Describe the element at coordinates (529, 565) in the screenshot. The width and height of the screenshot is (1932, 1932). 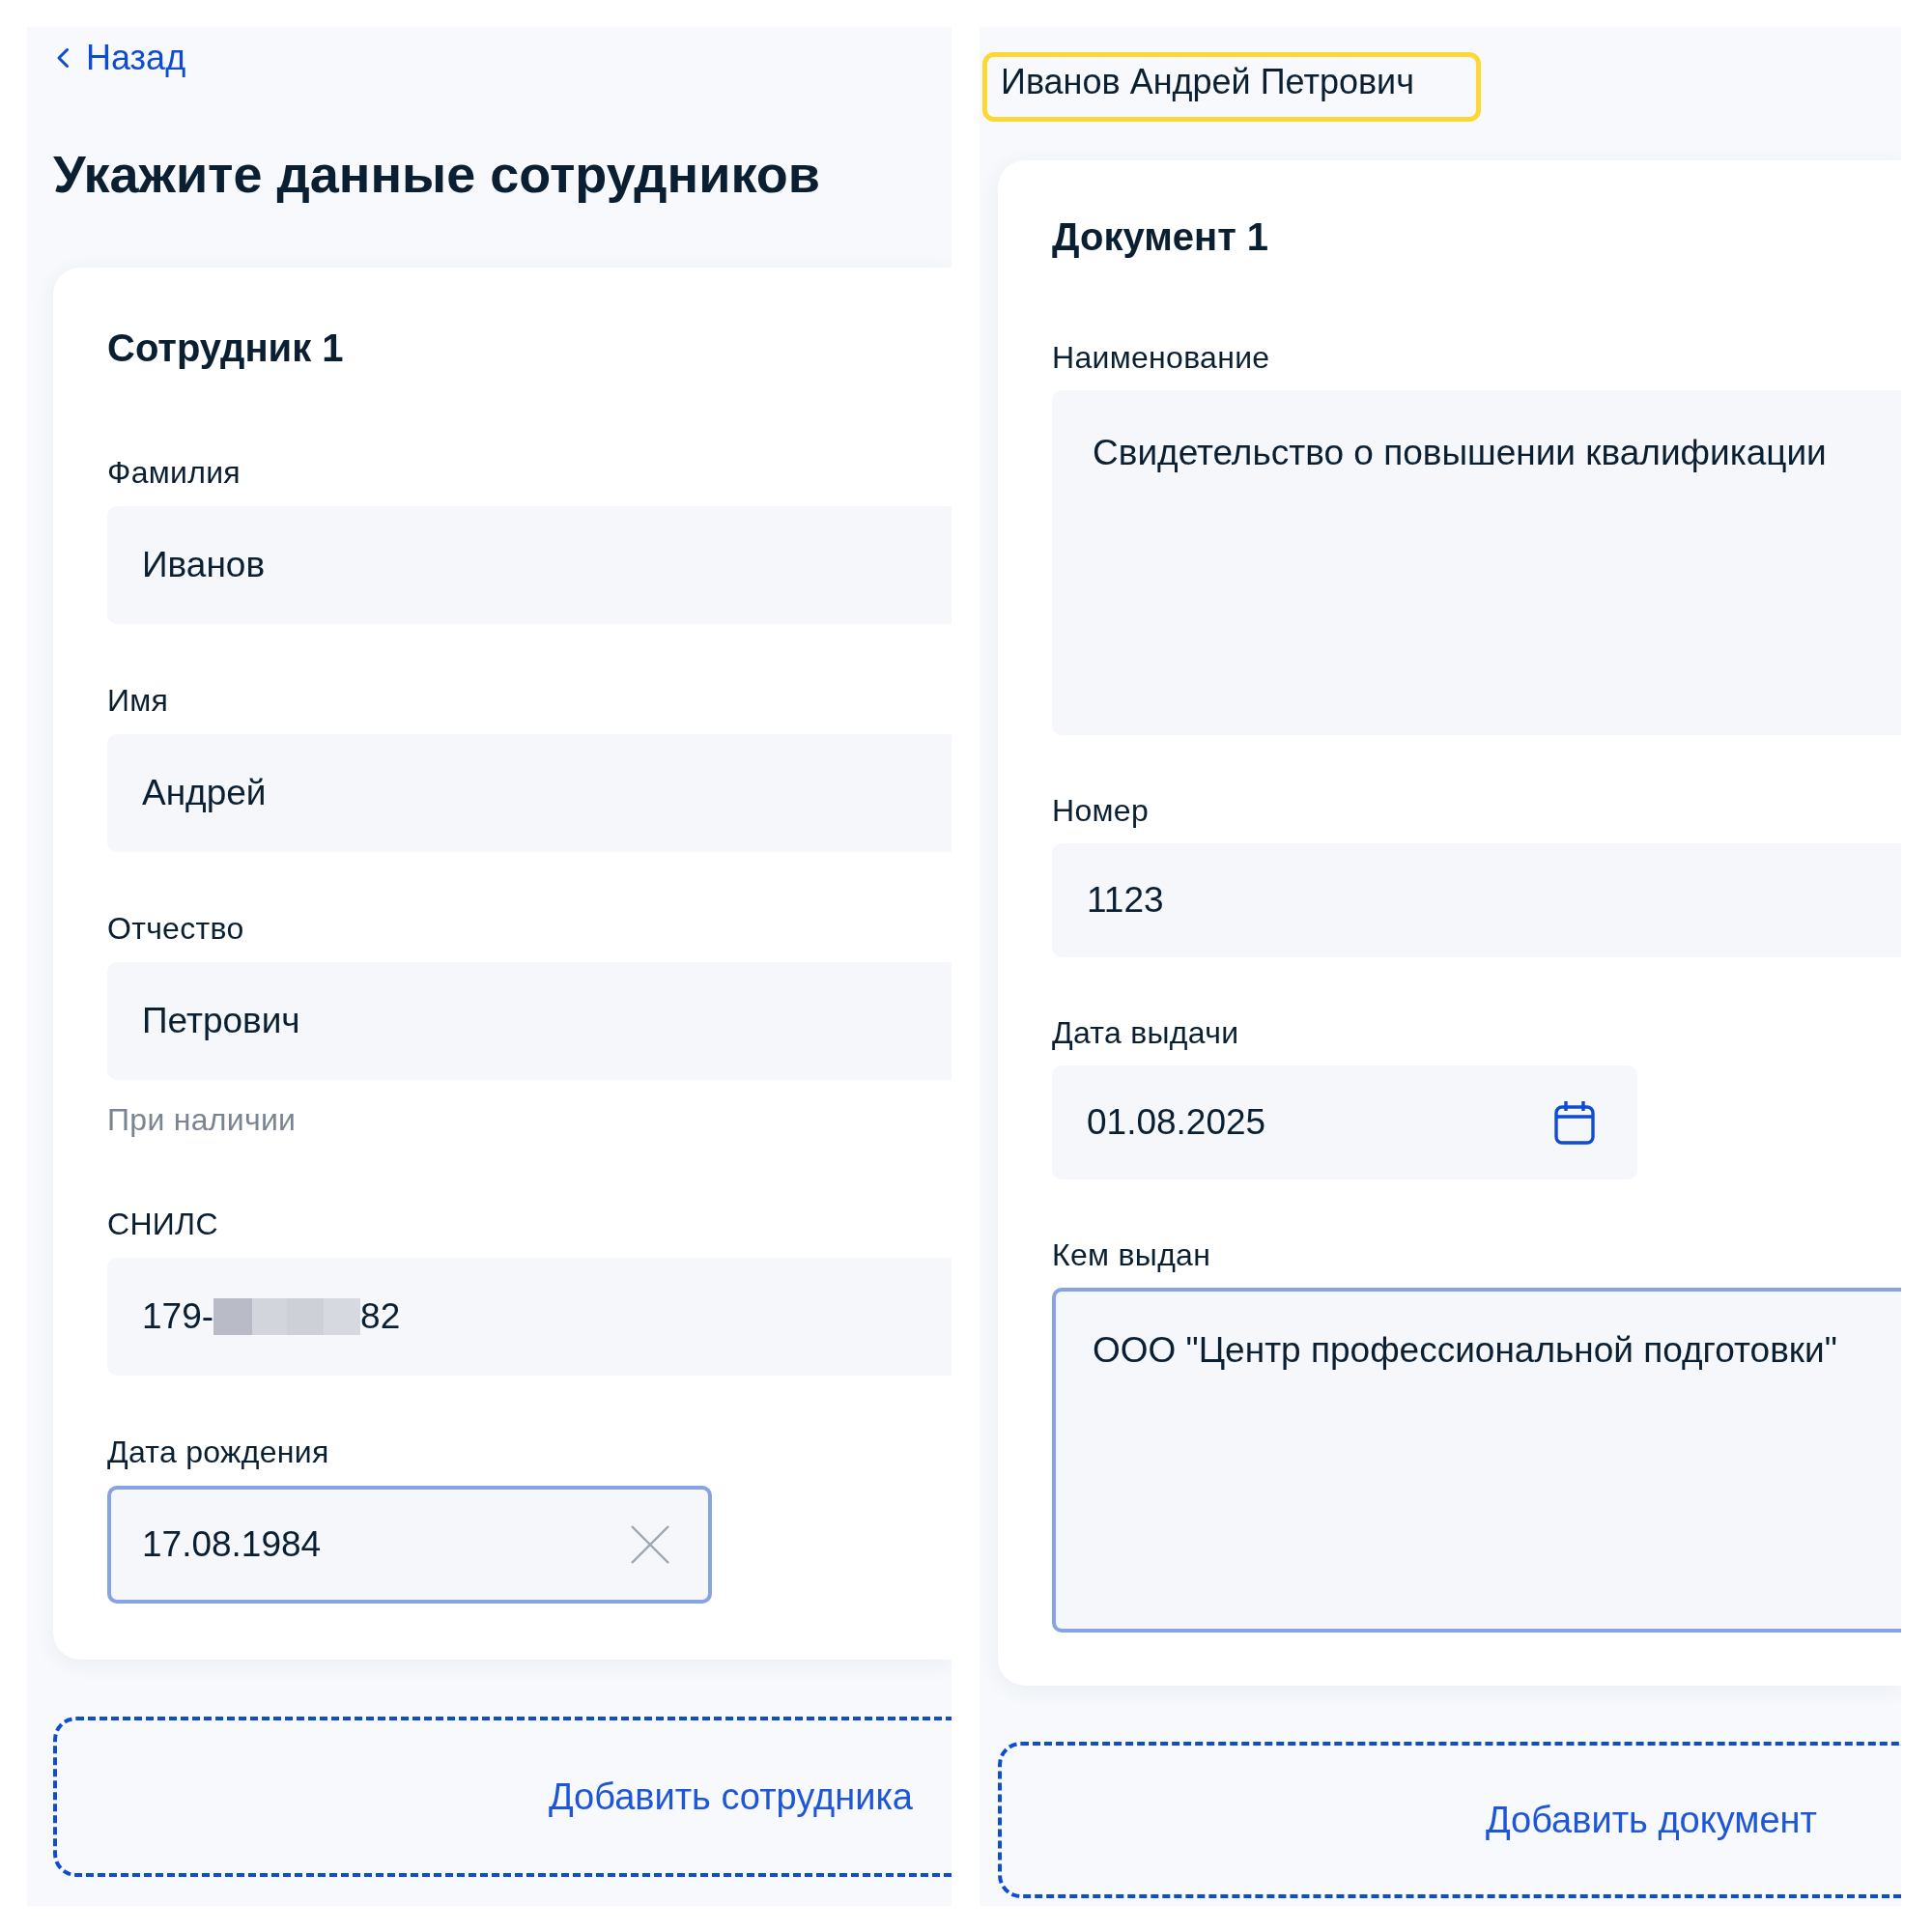
I see `text-field: Иванов` at that location.